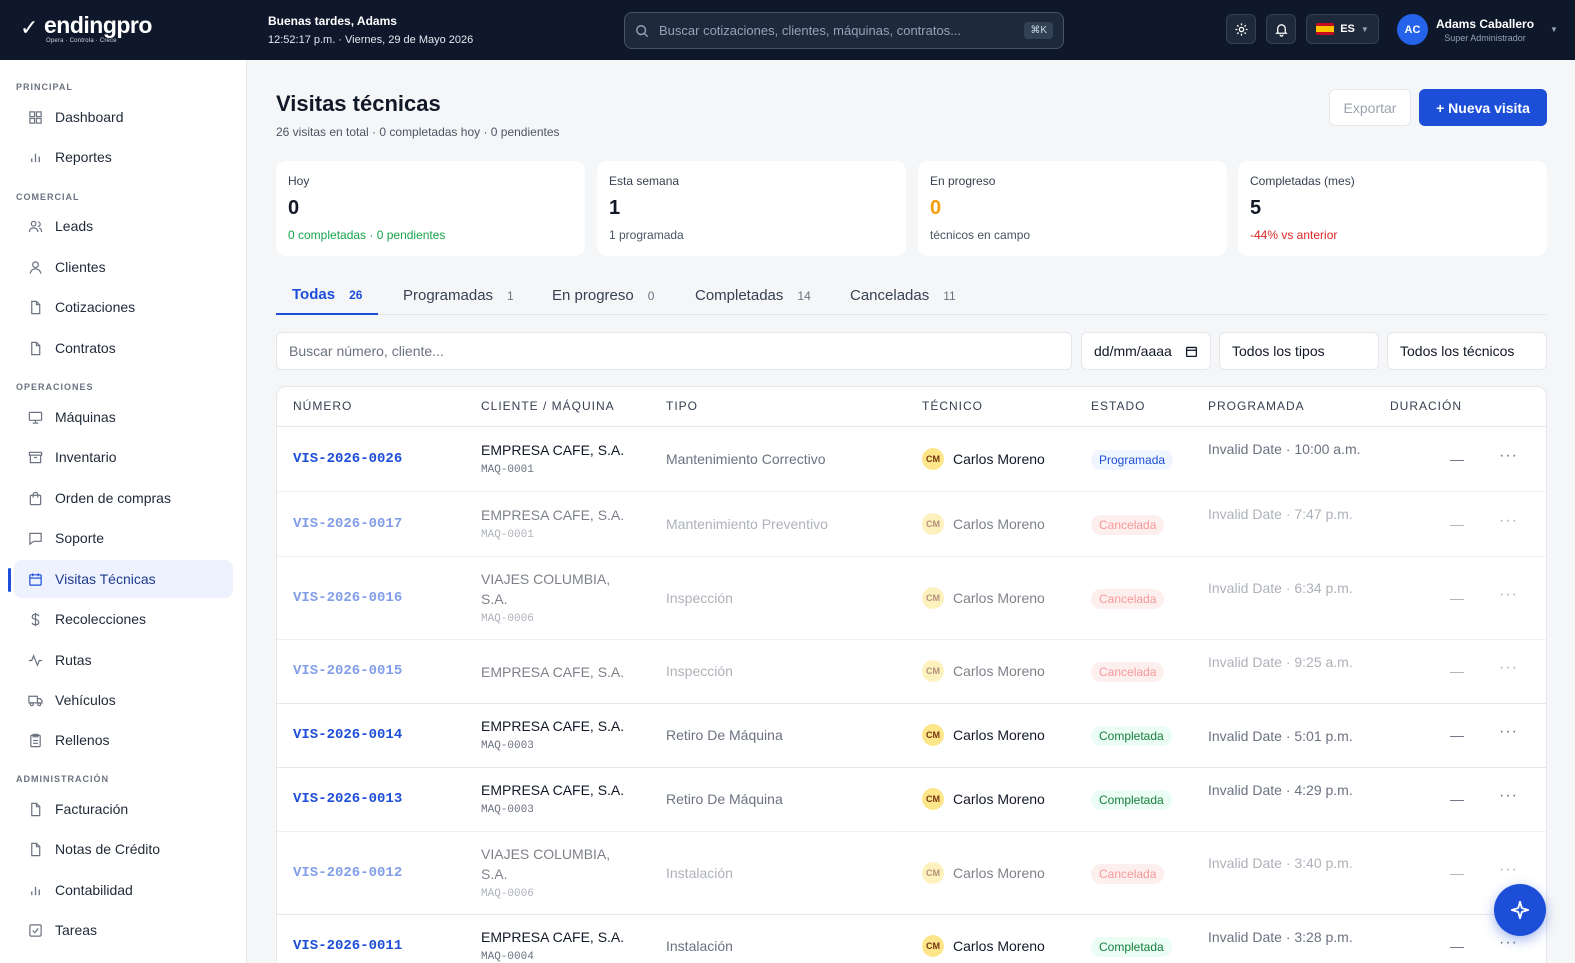  Describe the element at coordinates (123, 890) in the screenshot. I see `sidebar-item-contabilidad: Contabilidad` at that location.